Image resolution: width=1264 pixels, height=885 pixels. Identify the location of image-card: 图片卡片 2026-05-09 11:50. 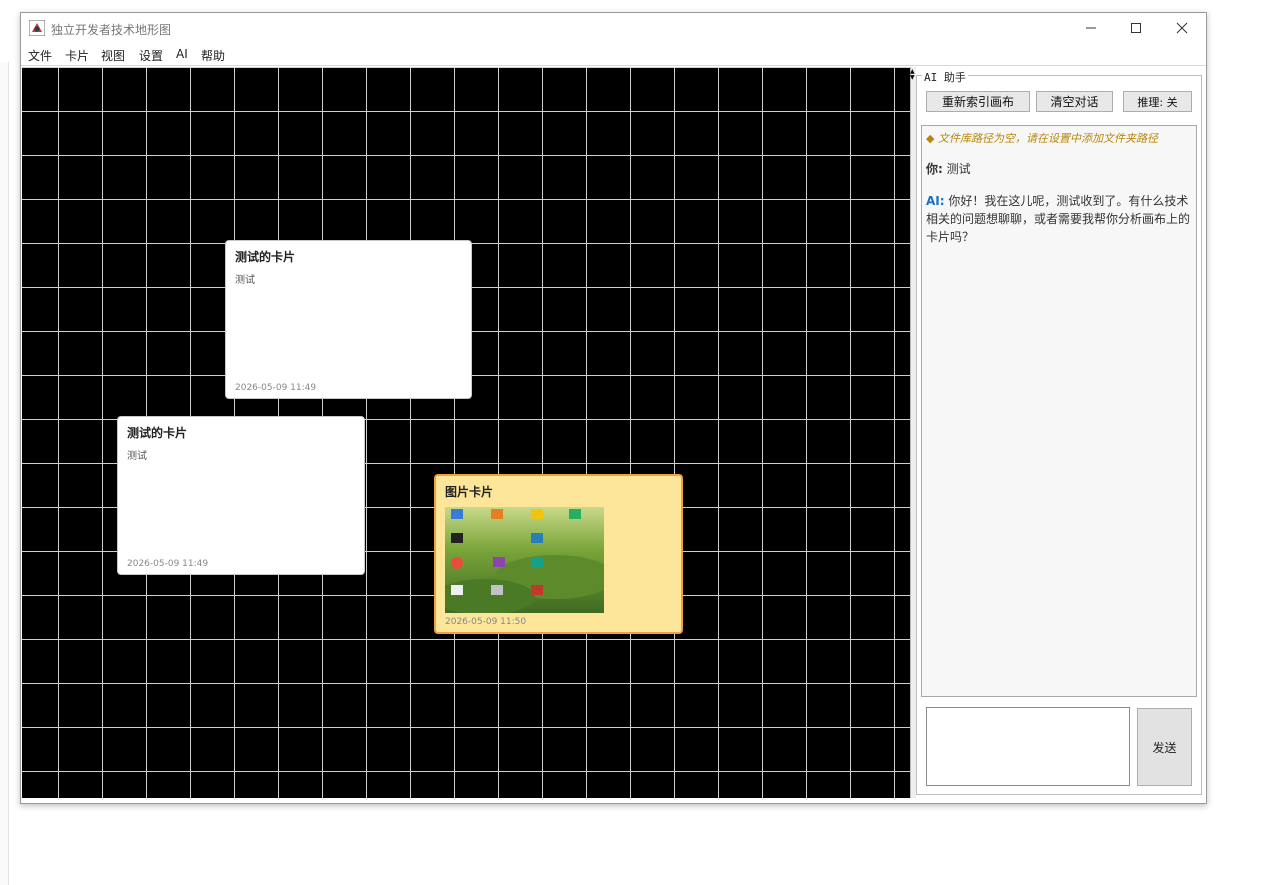
(558, 554).